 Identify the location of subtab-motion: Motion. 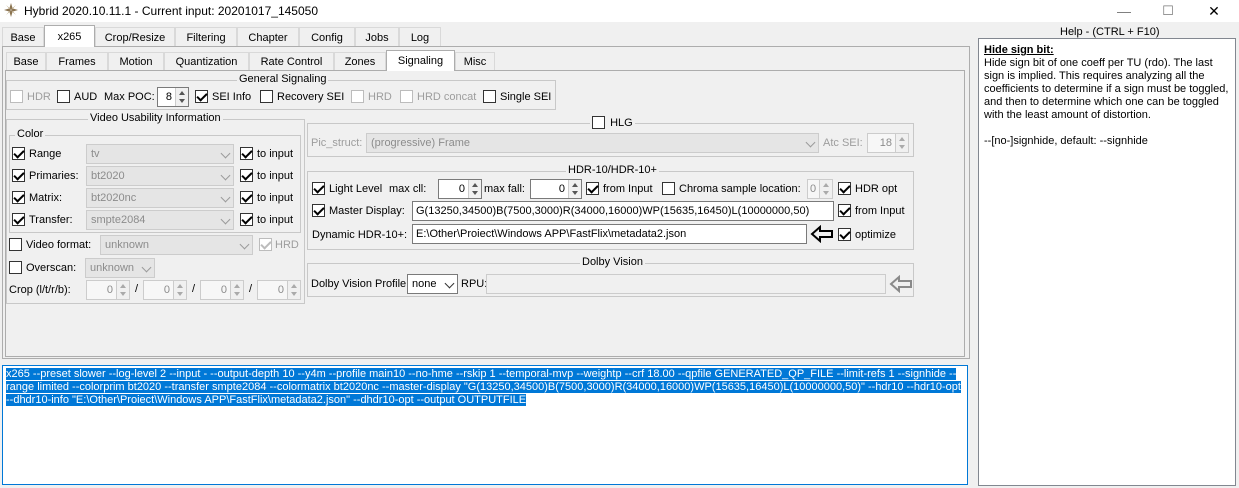
(136, 61).